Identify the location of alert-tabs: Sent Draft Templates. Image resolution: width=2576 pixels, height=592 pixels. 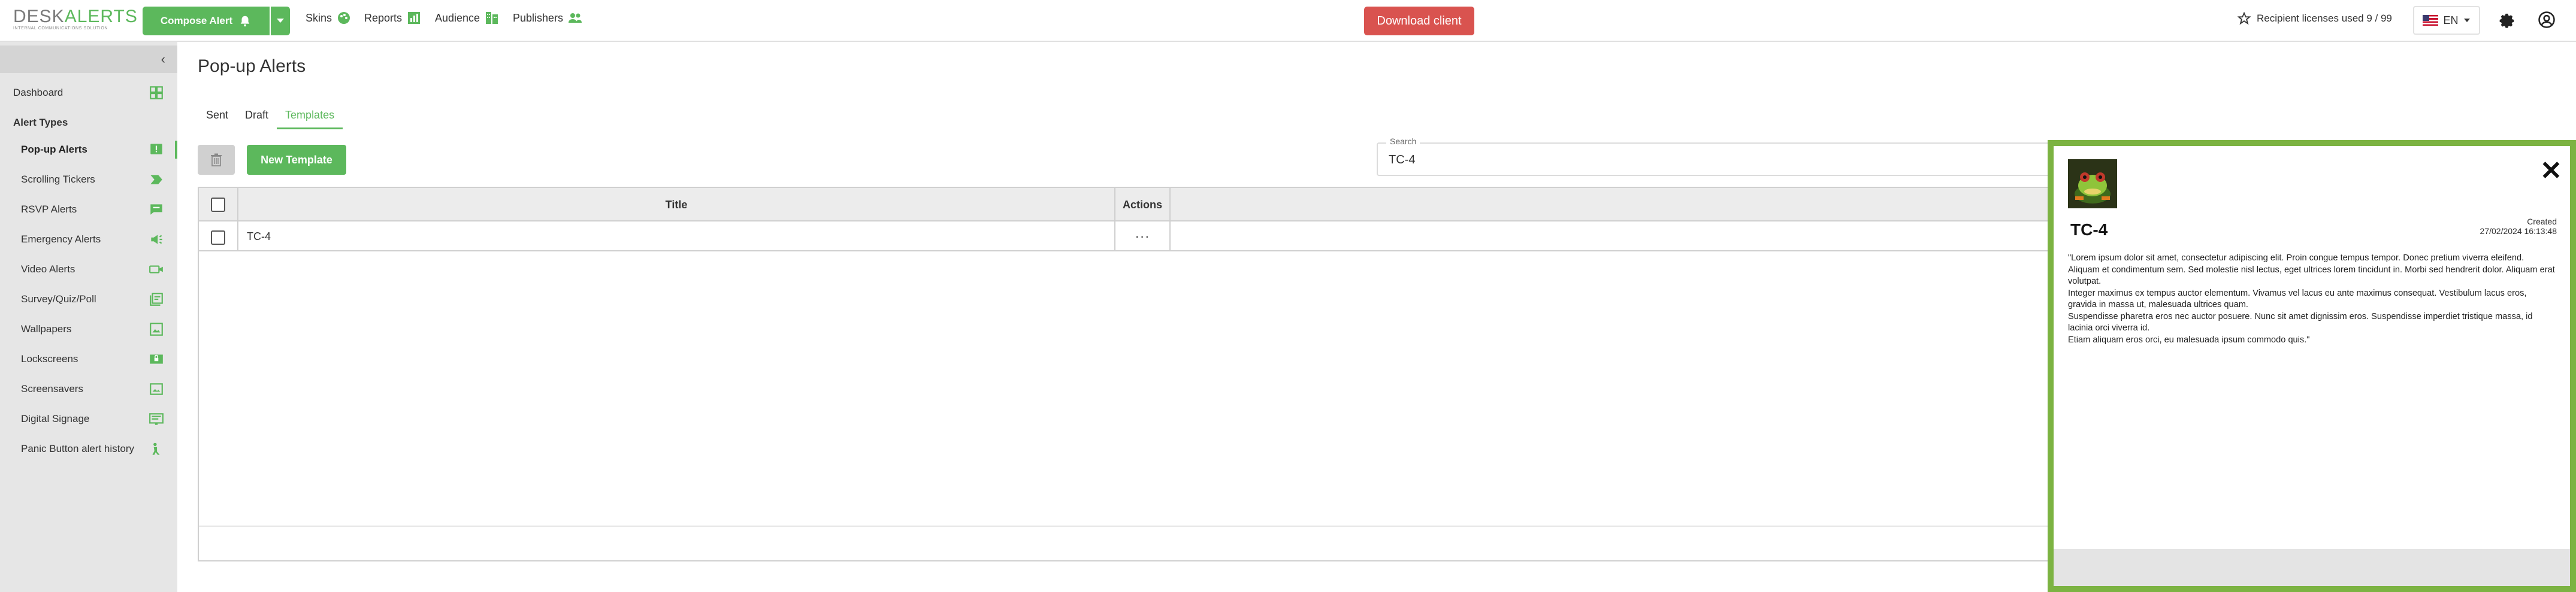
(270, 118).